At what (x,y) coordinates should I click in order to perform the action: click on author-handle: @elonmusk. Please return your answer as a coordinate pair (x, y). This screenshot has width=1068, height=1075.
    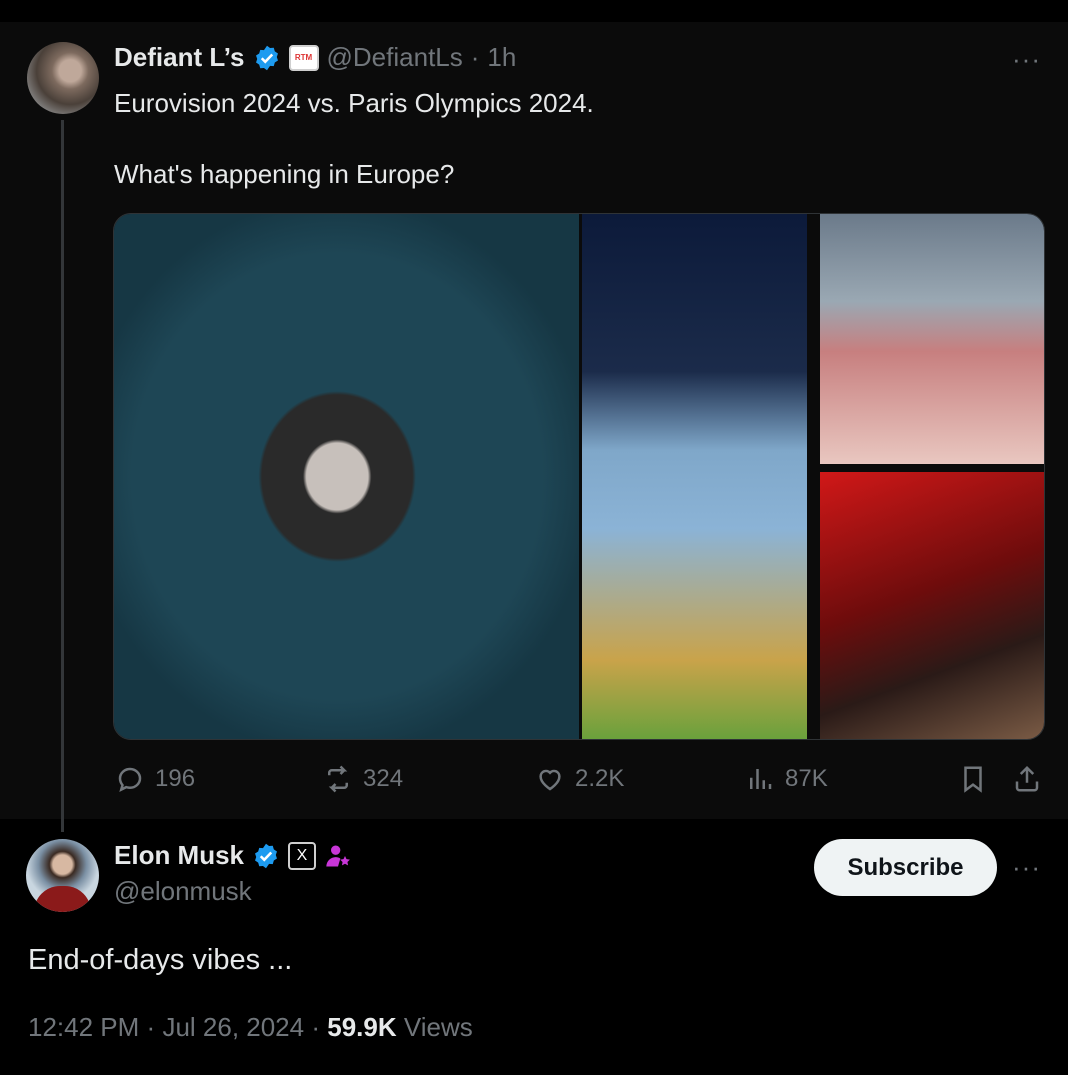
    Looking at the image, I should click on (183, 891).